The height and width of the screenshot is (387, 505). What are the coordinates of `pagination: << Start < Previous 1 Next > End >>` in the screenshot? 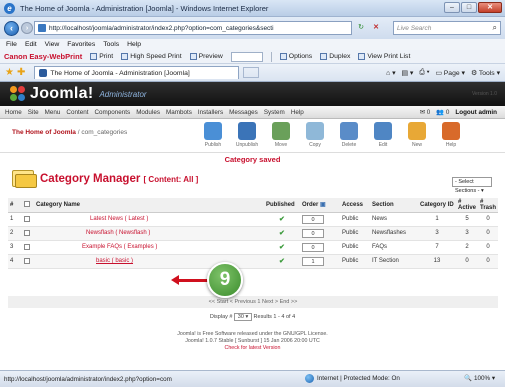 It's located at (253, 302).